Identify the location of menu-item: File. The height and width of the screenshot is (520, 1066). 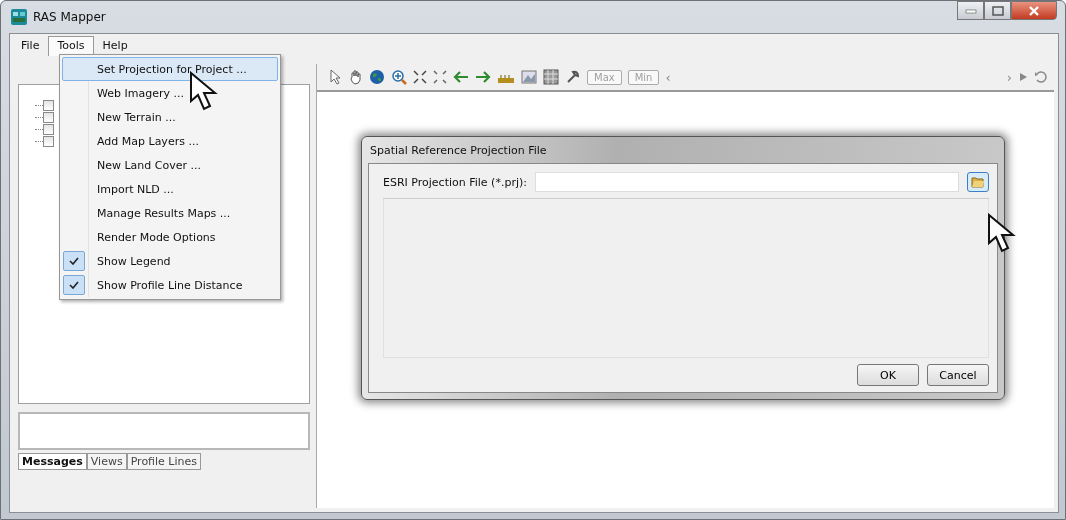
(30, 46).